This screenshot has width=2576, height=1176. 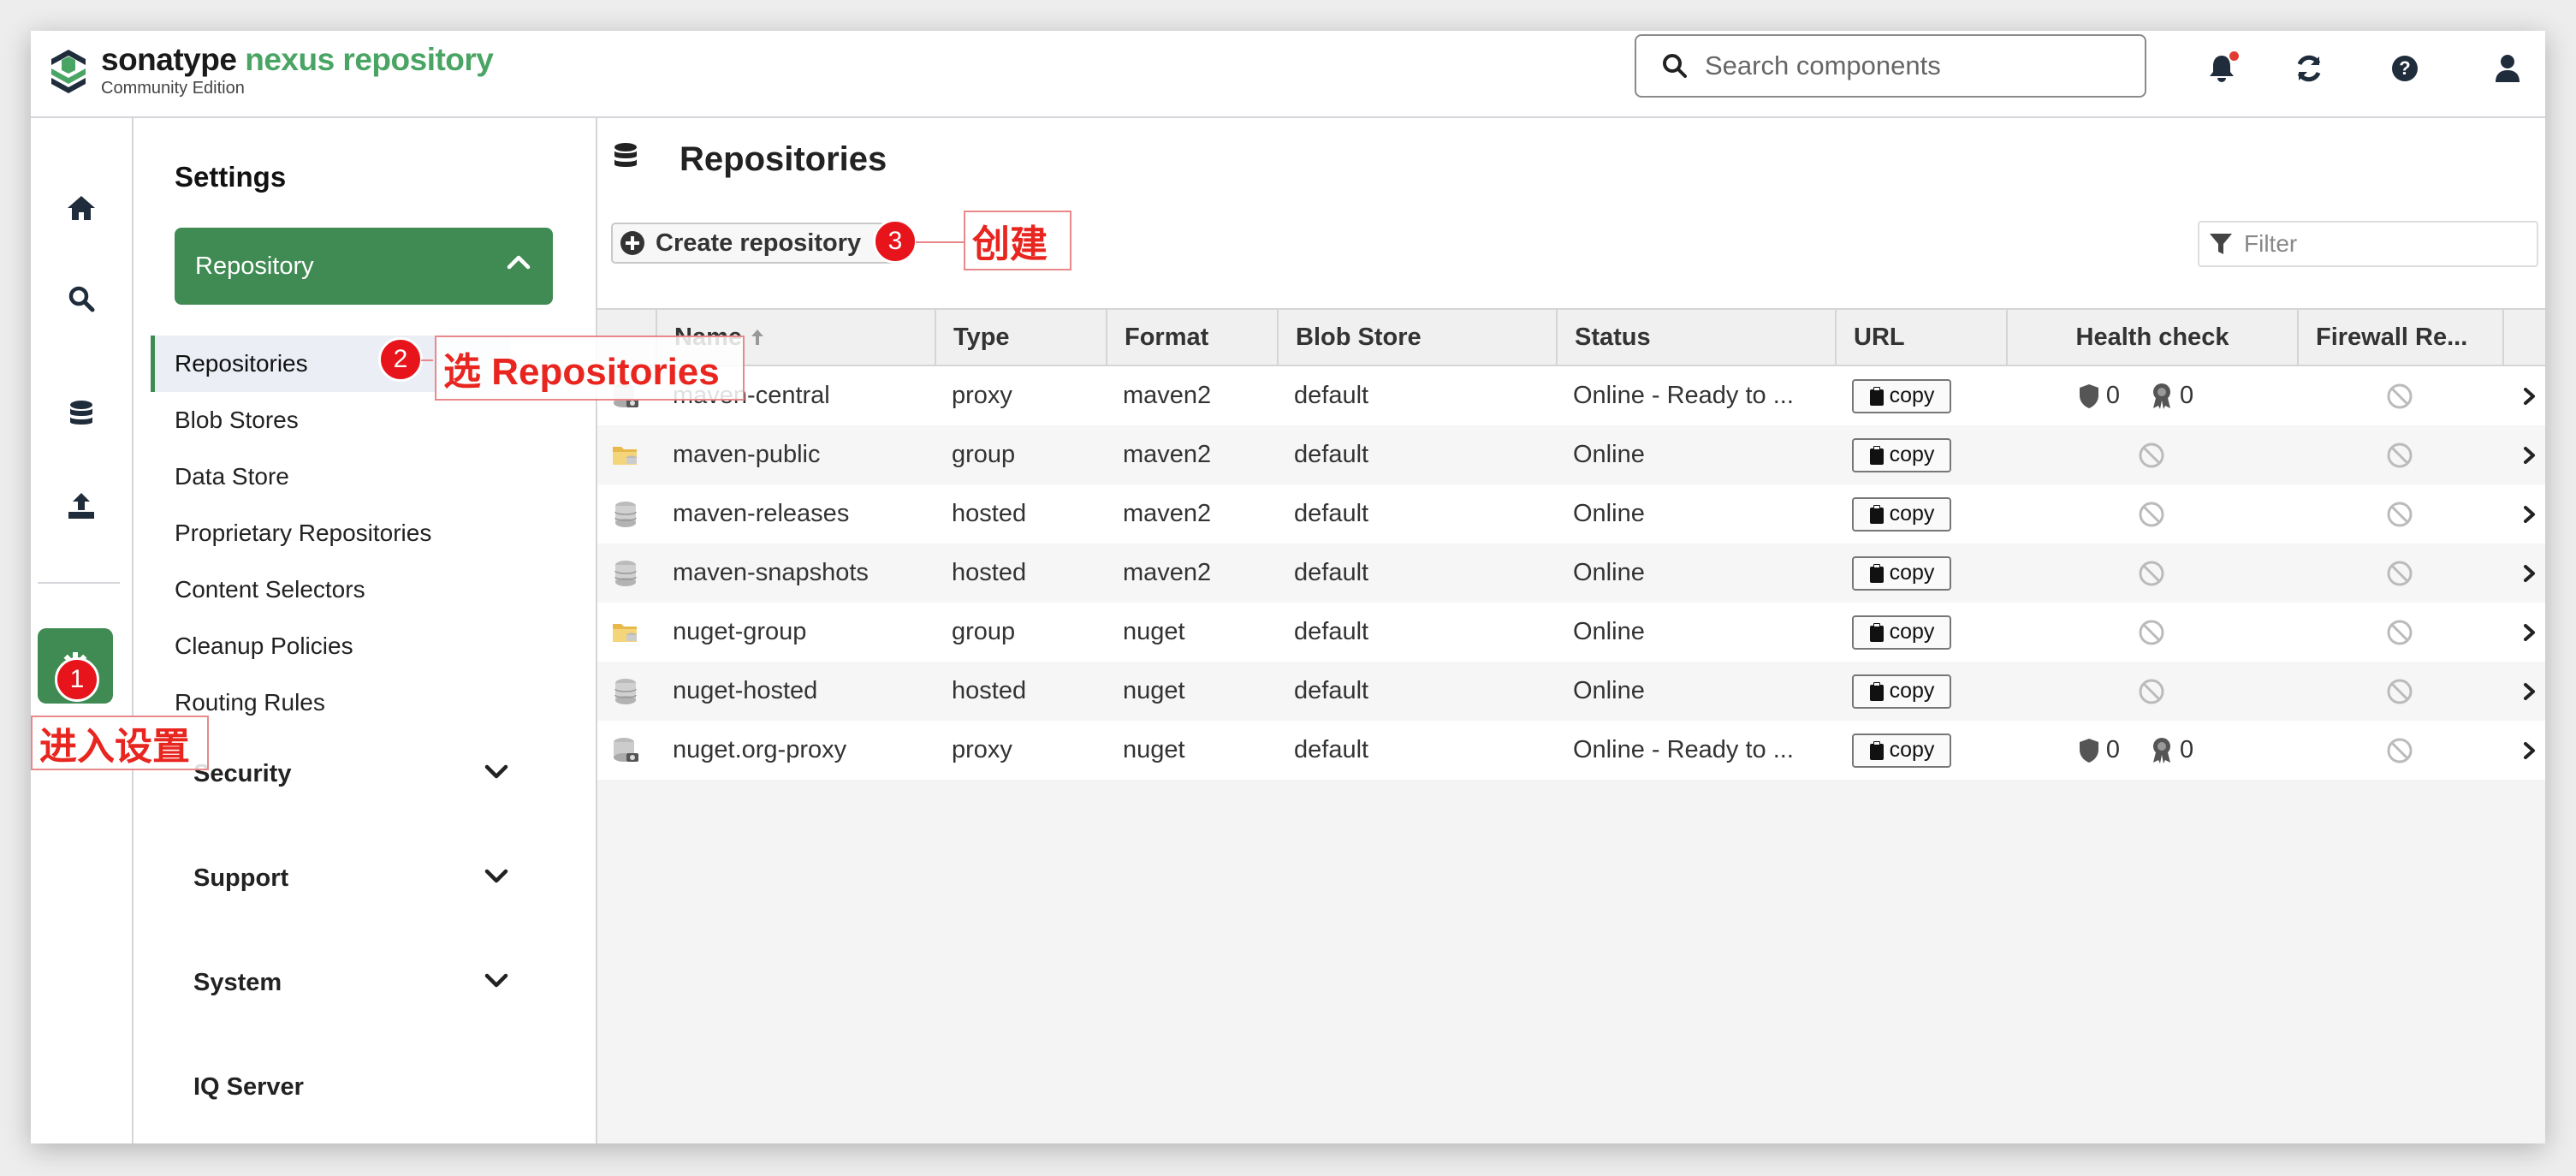 What do you see at coordinates (1920, 337) in the screenshot?
I see `column-header-url: URL` at bounding box center [1920, 337].